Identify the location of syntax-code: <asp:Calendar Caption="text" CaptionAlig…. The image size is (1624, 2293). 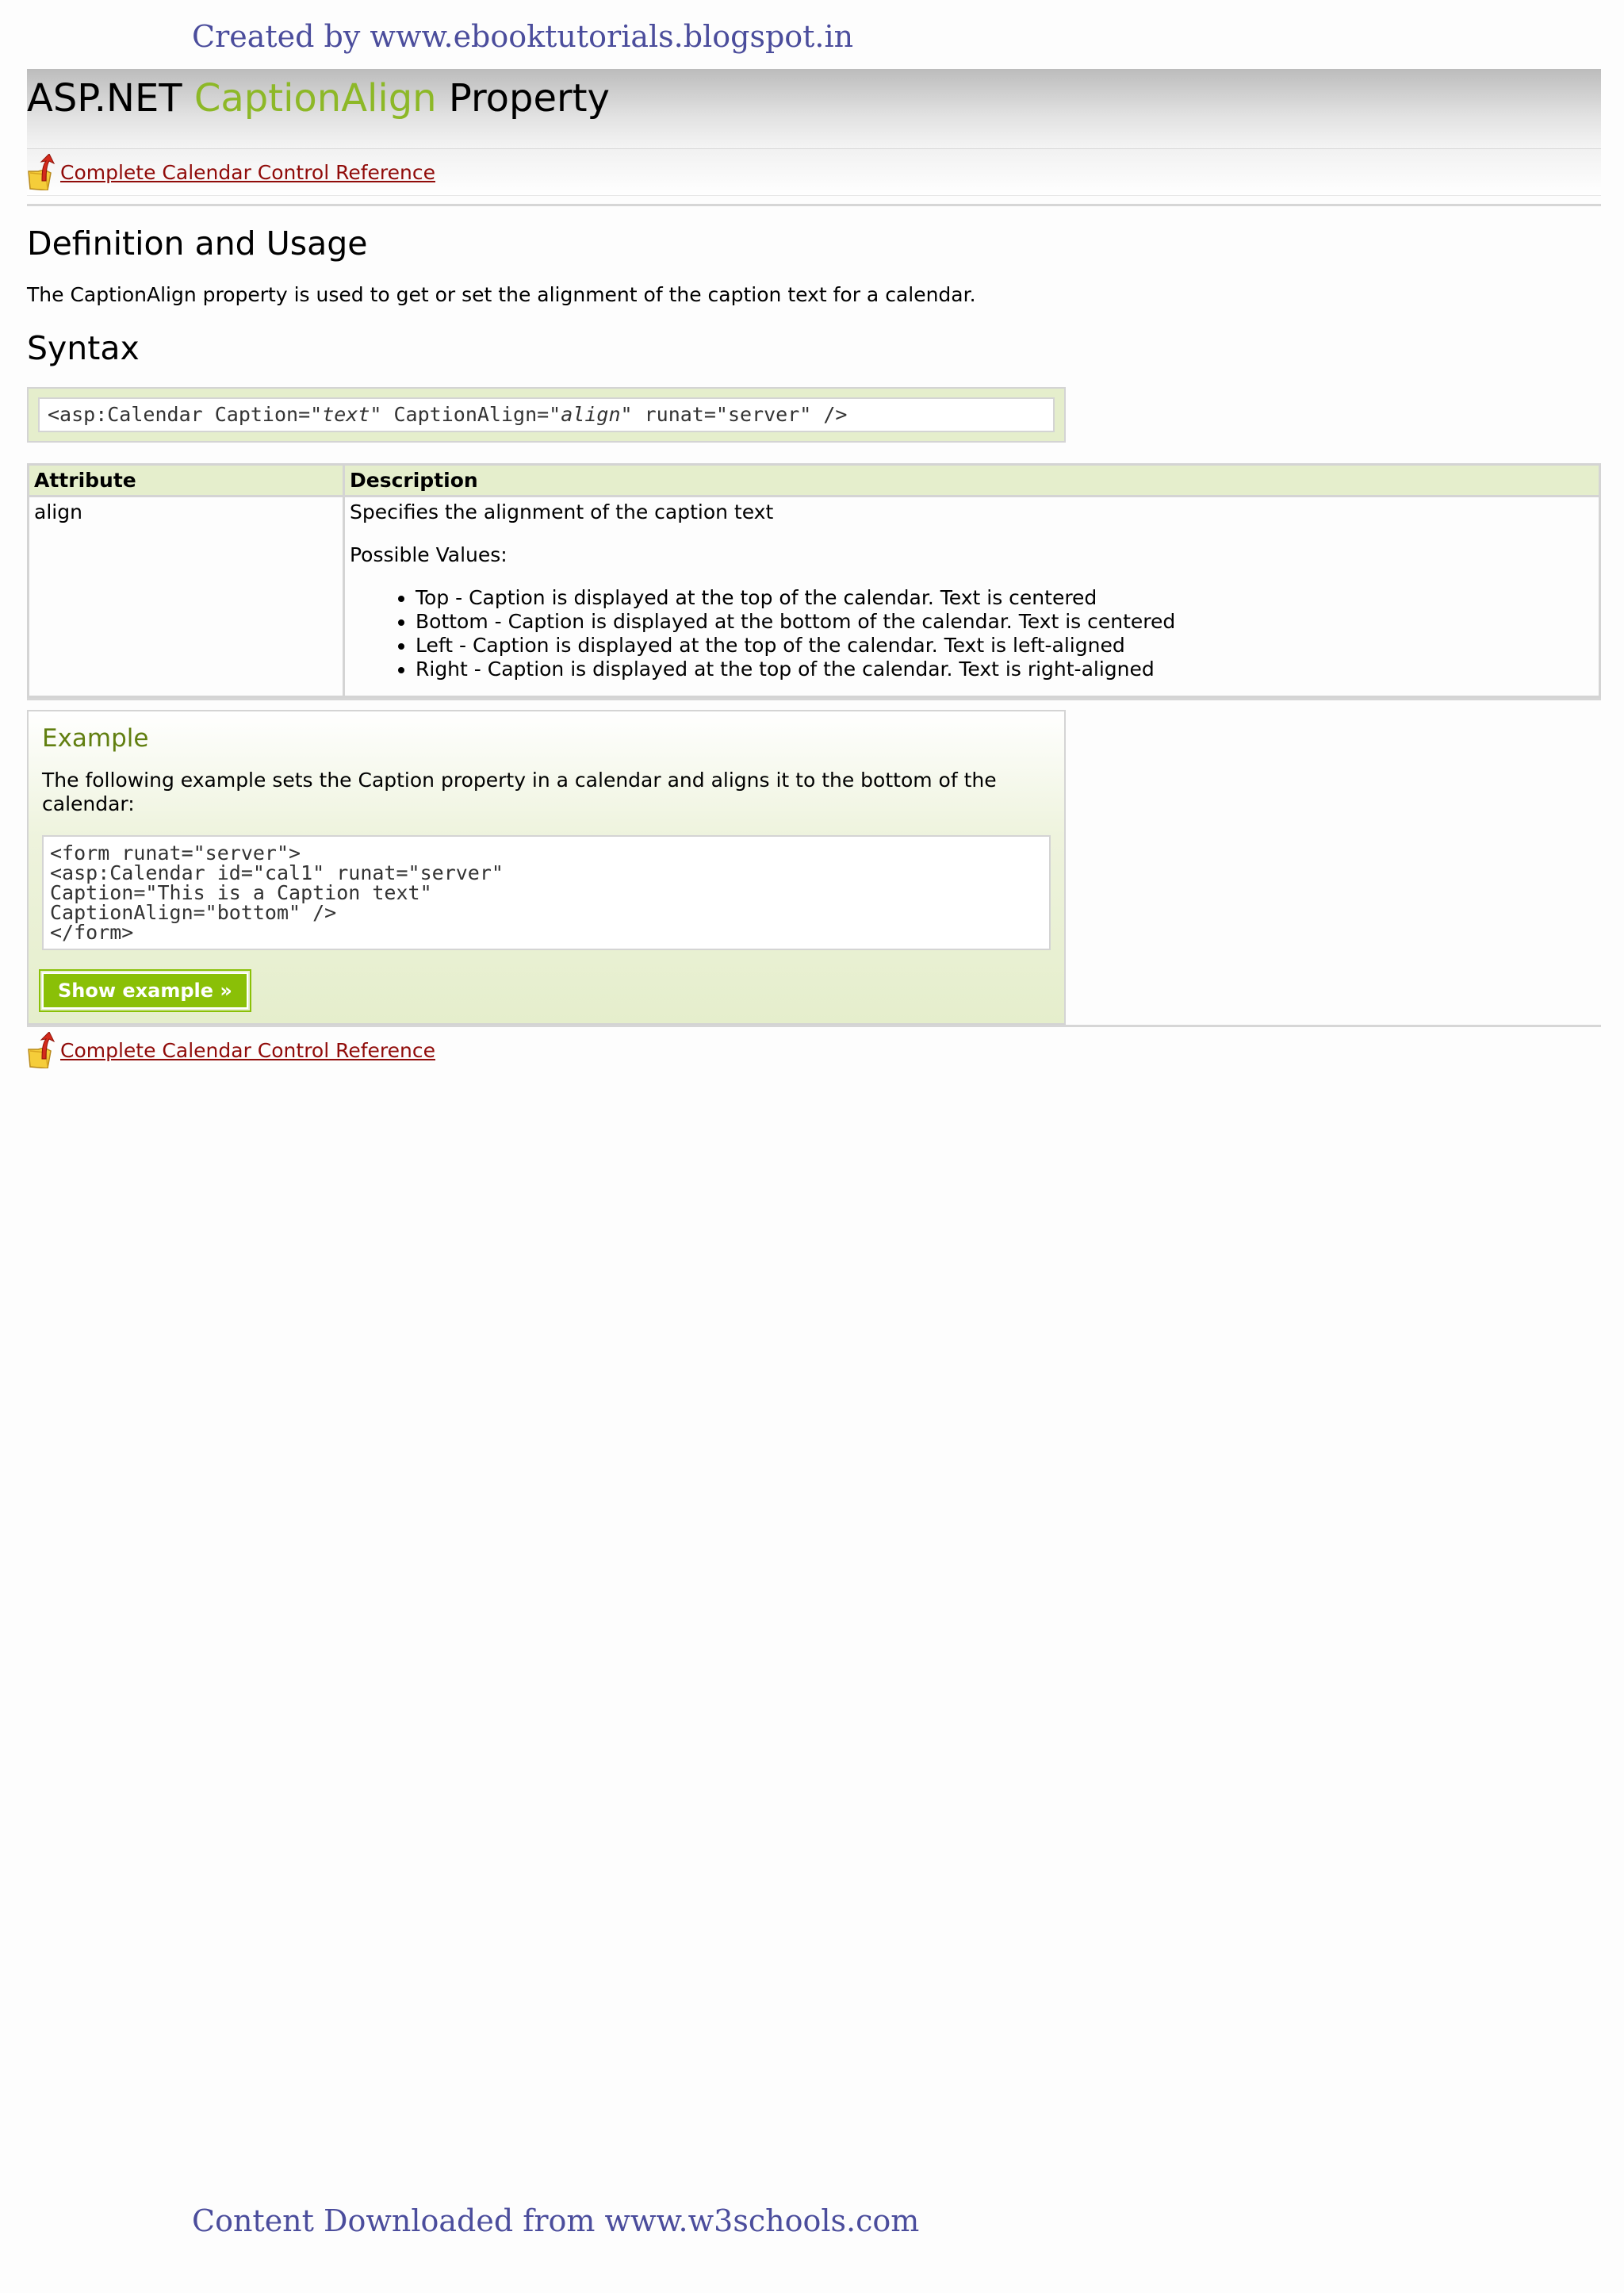
(546, 414).